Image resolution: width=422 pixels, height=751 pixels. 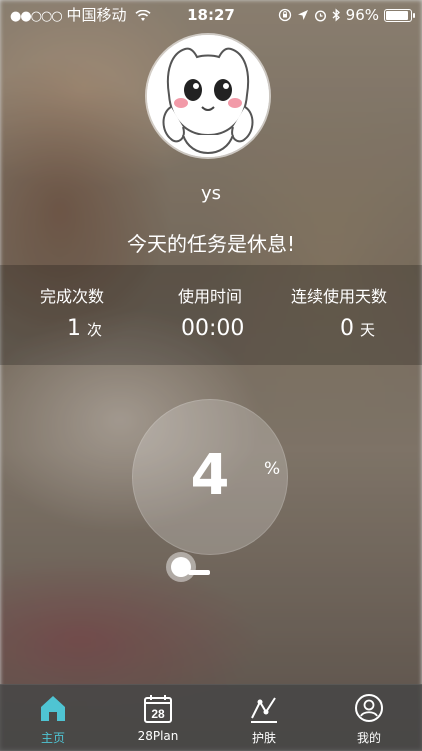 I want to click on completions-stat: 1次, so click(x=84, y=328).